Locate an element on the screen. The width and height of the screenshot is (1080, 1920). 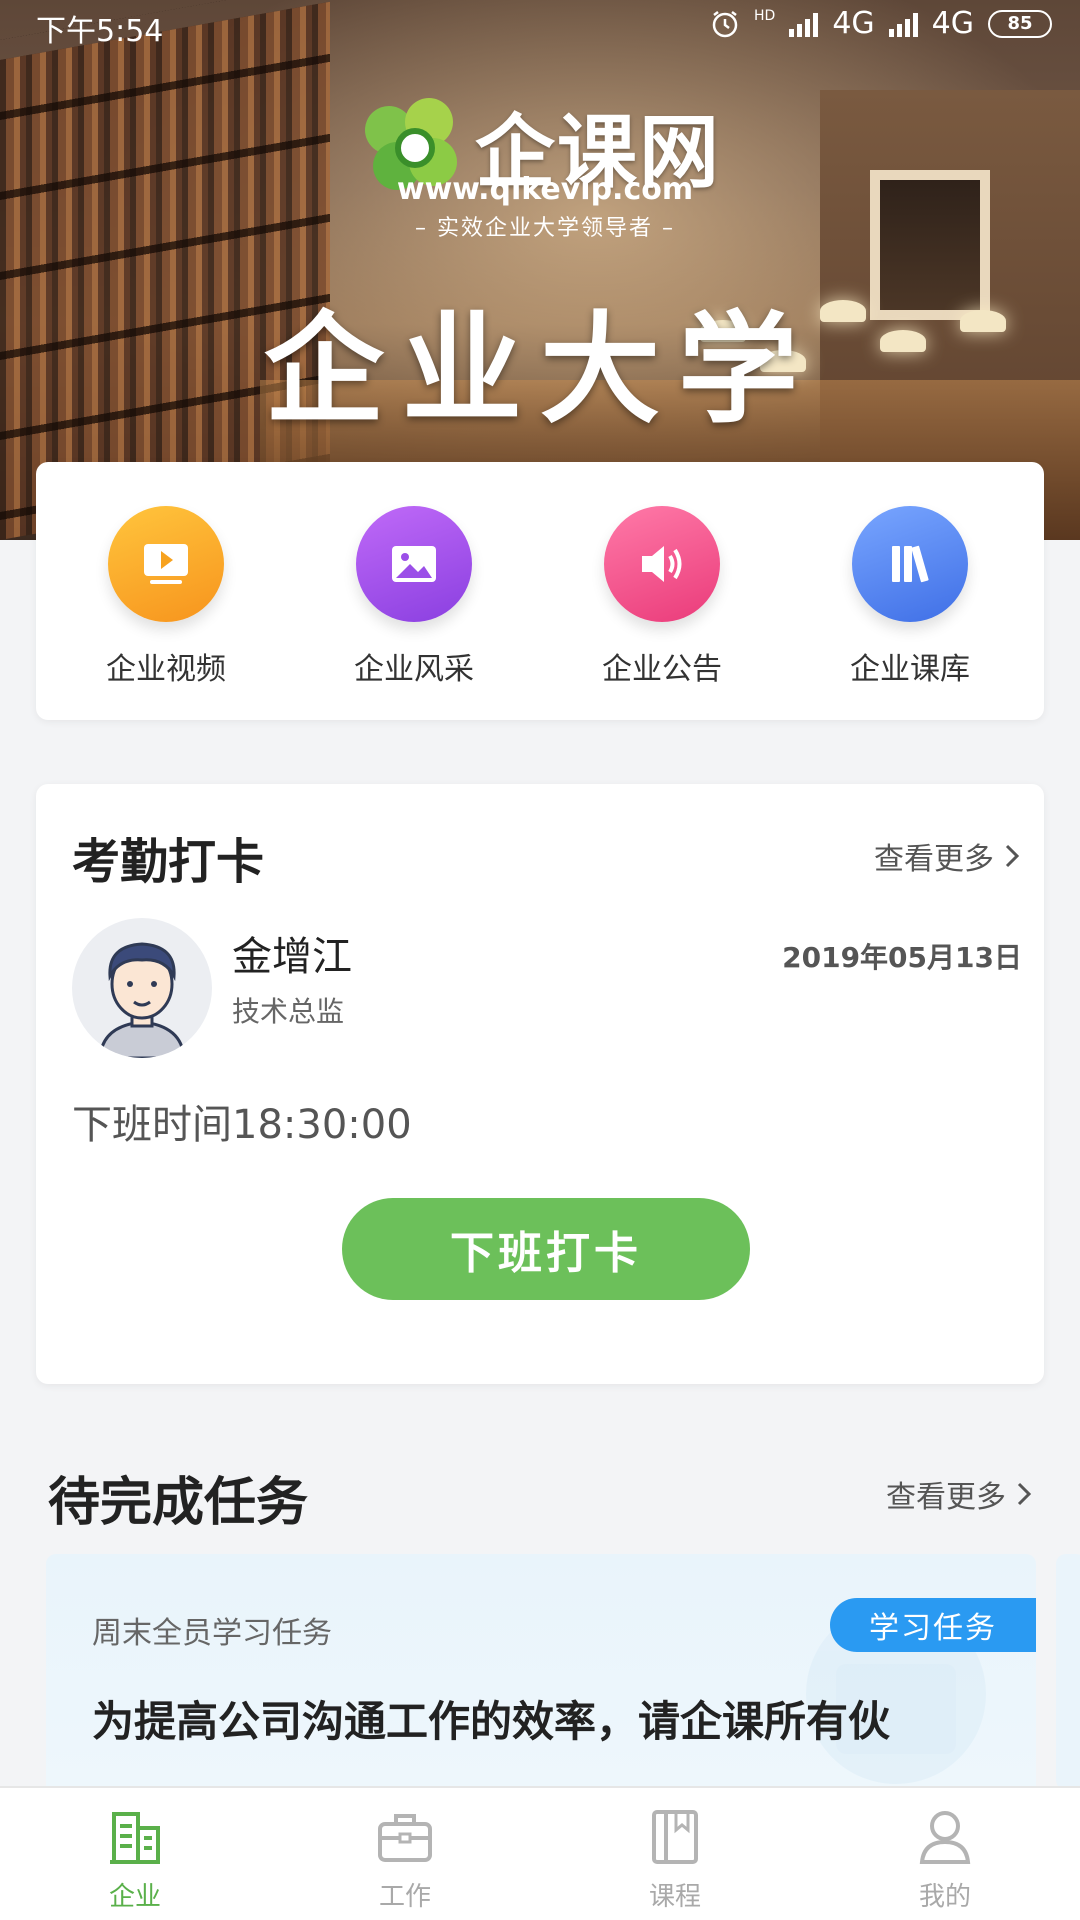
brand-slogan: – 实效企业大学领导者 – is located at coordinates (545, 228).